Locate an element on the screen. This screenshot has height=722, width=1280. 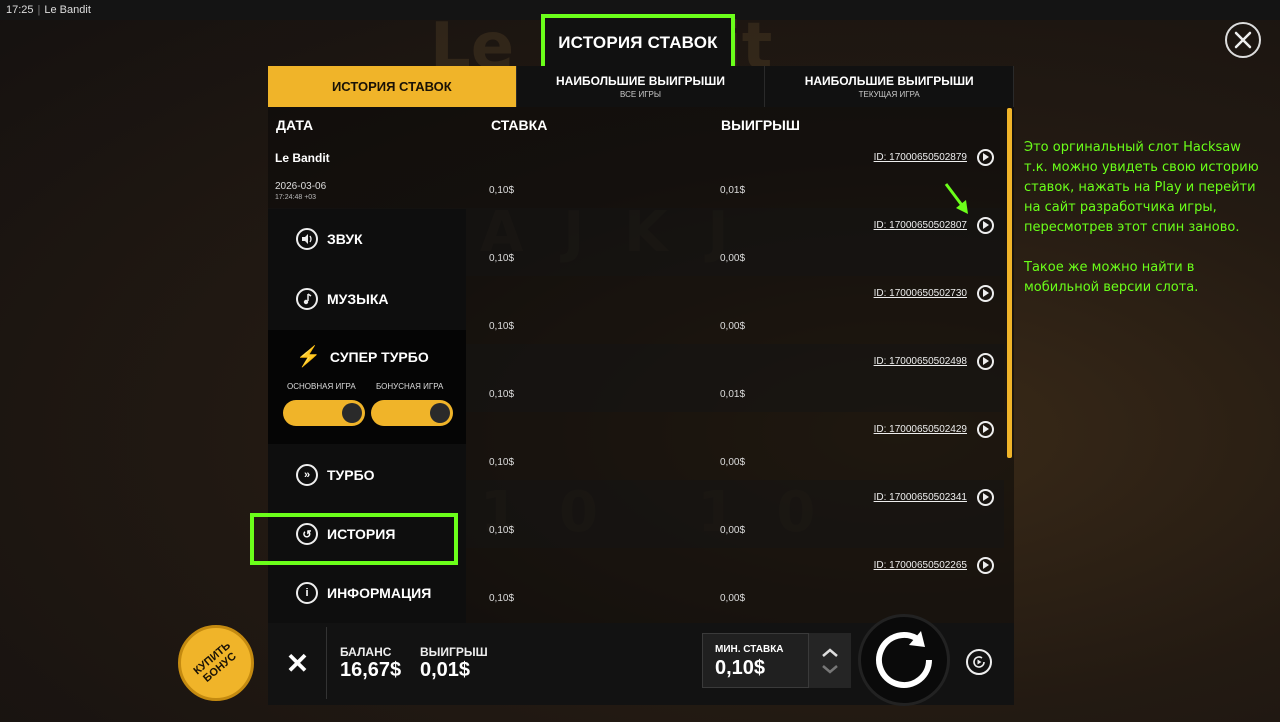
menu-item-sound: ЗВУК is located at coordinates (367, 239).